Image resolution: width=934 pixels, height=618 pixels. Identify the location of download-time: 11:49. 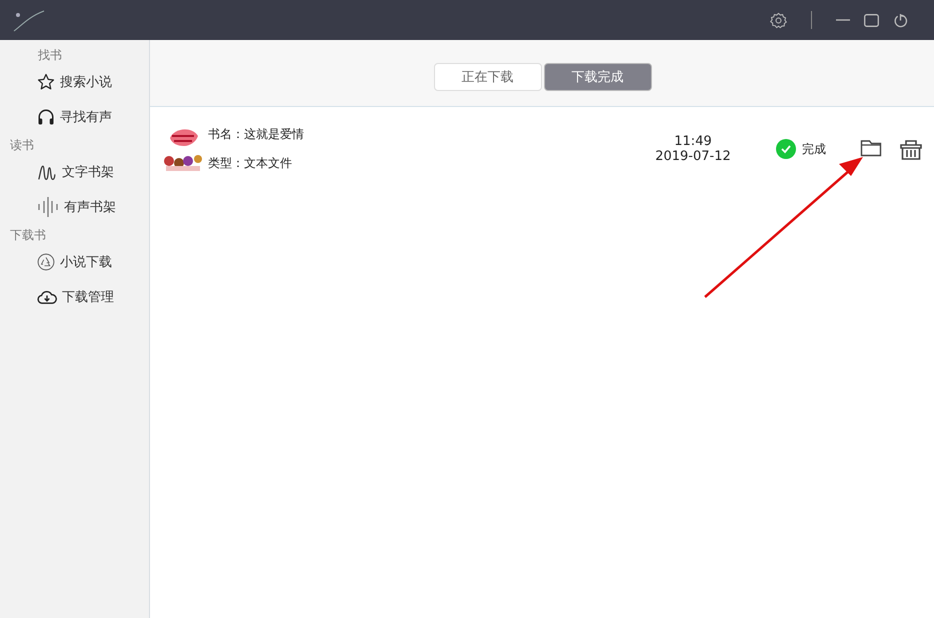
(693, 141).